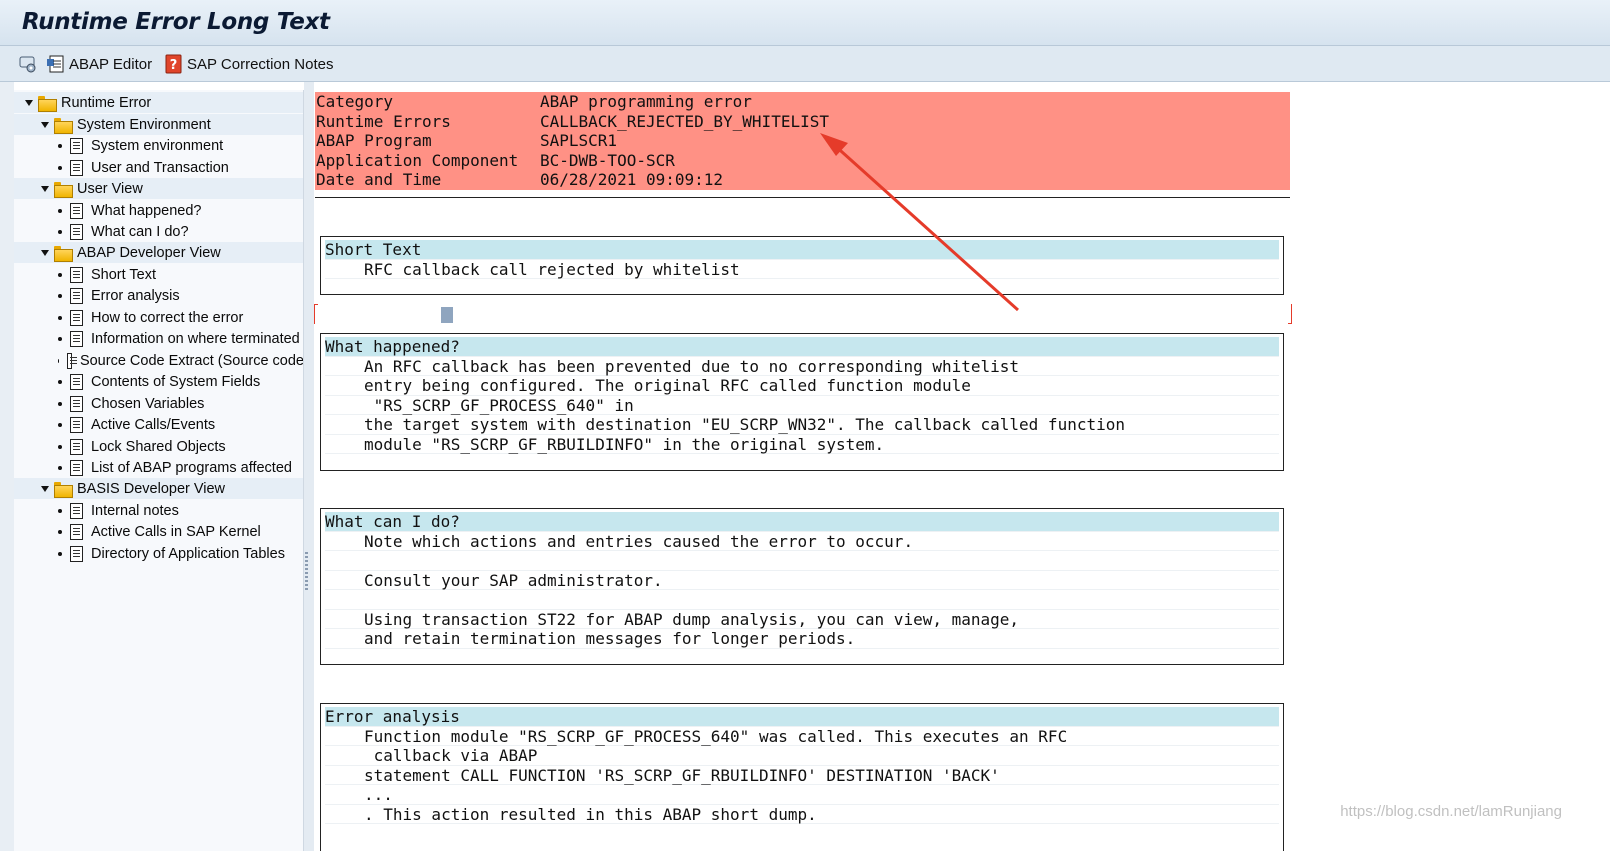  I want to click on tree-item-active-calls-kernel: Active Calls in SAP Kernel, so click(158, 531).